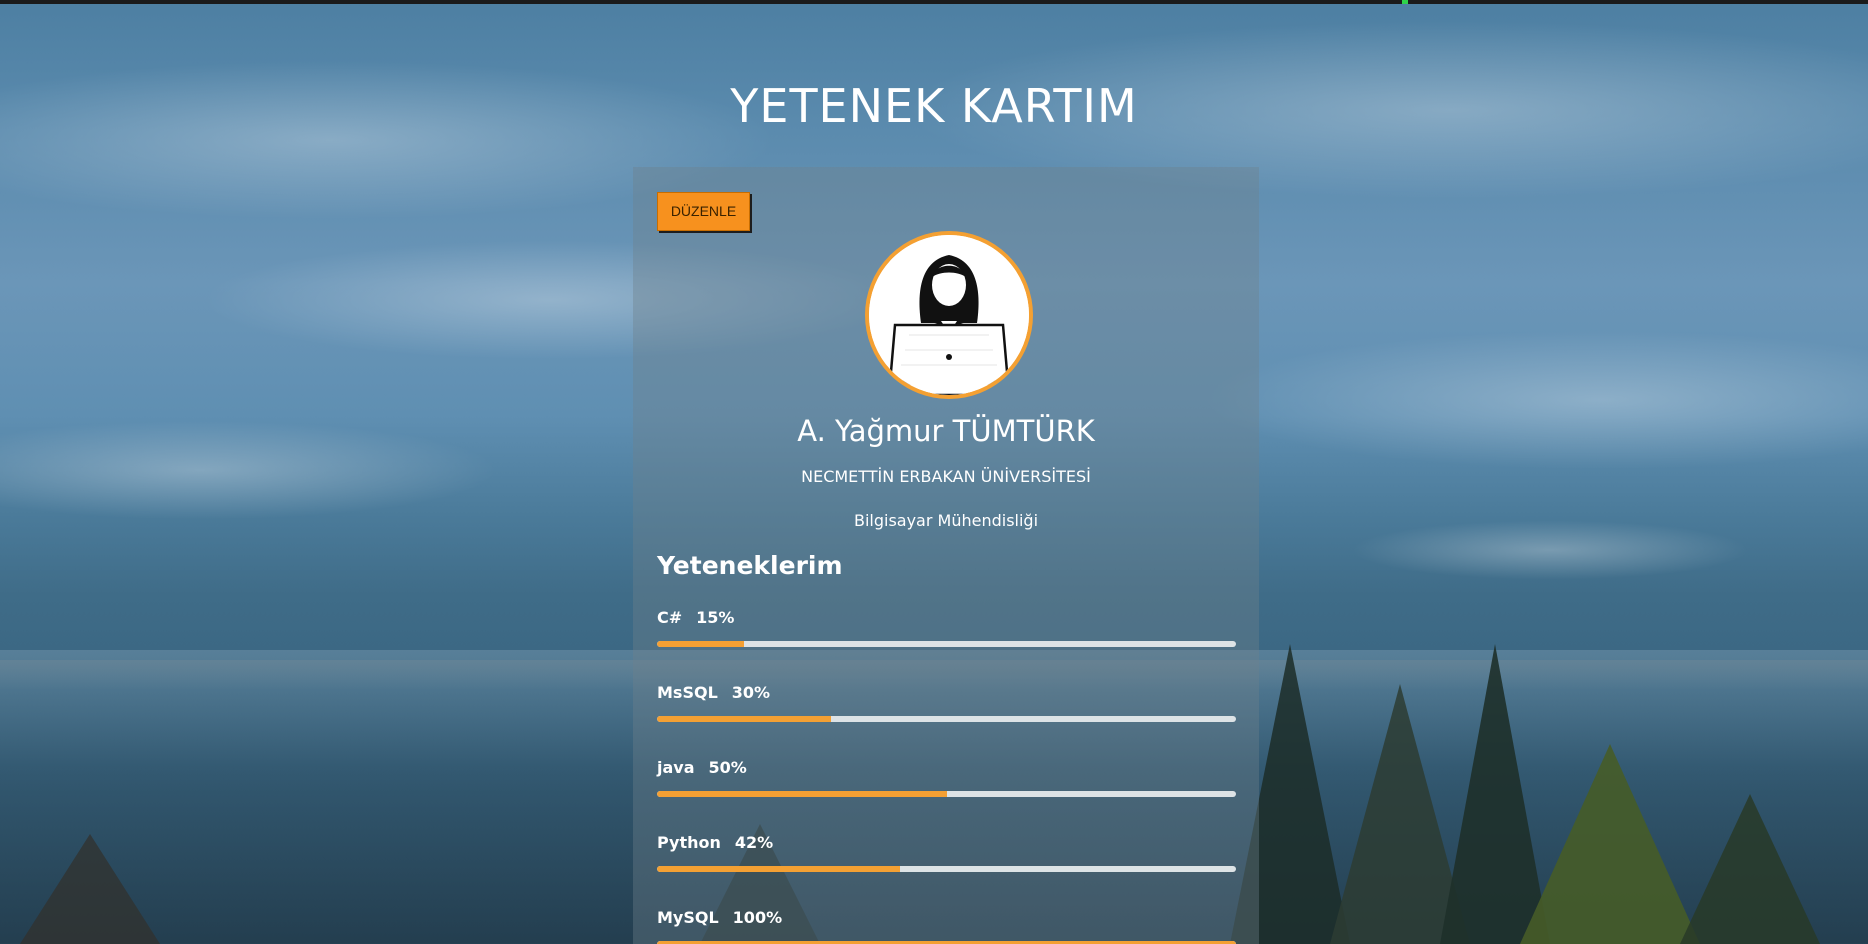 This screenshot has width=1868, height=944. I want to click on skill-name: C#, so click(670, 617).